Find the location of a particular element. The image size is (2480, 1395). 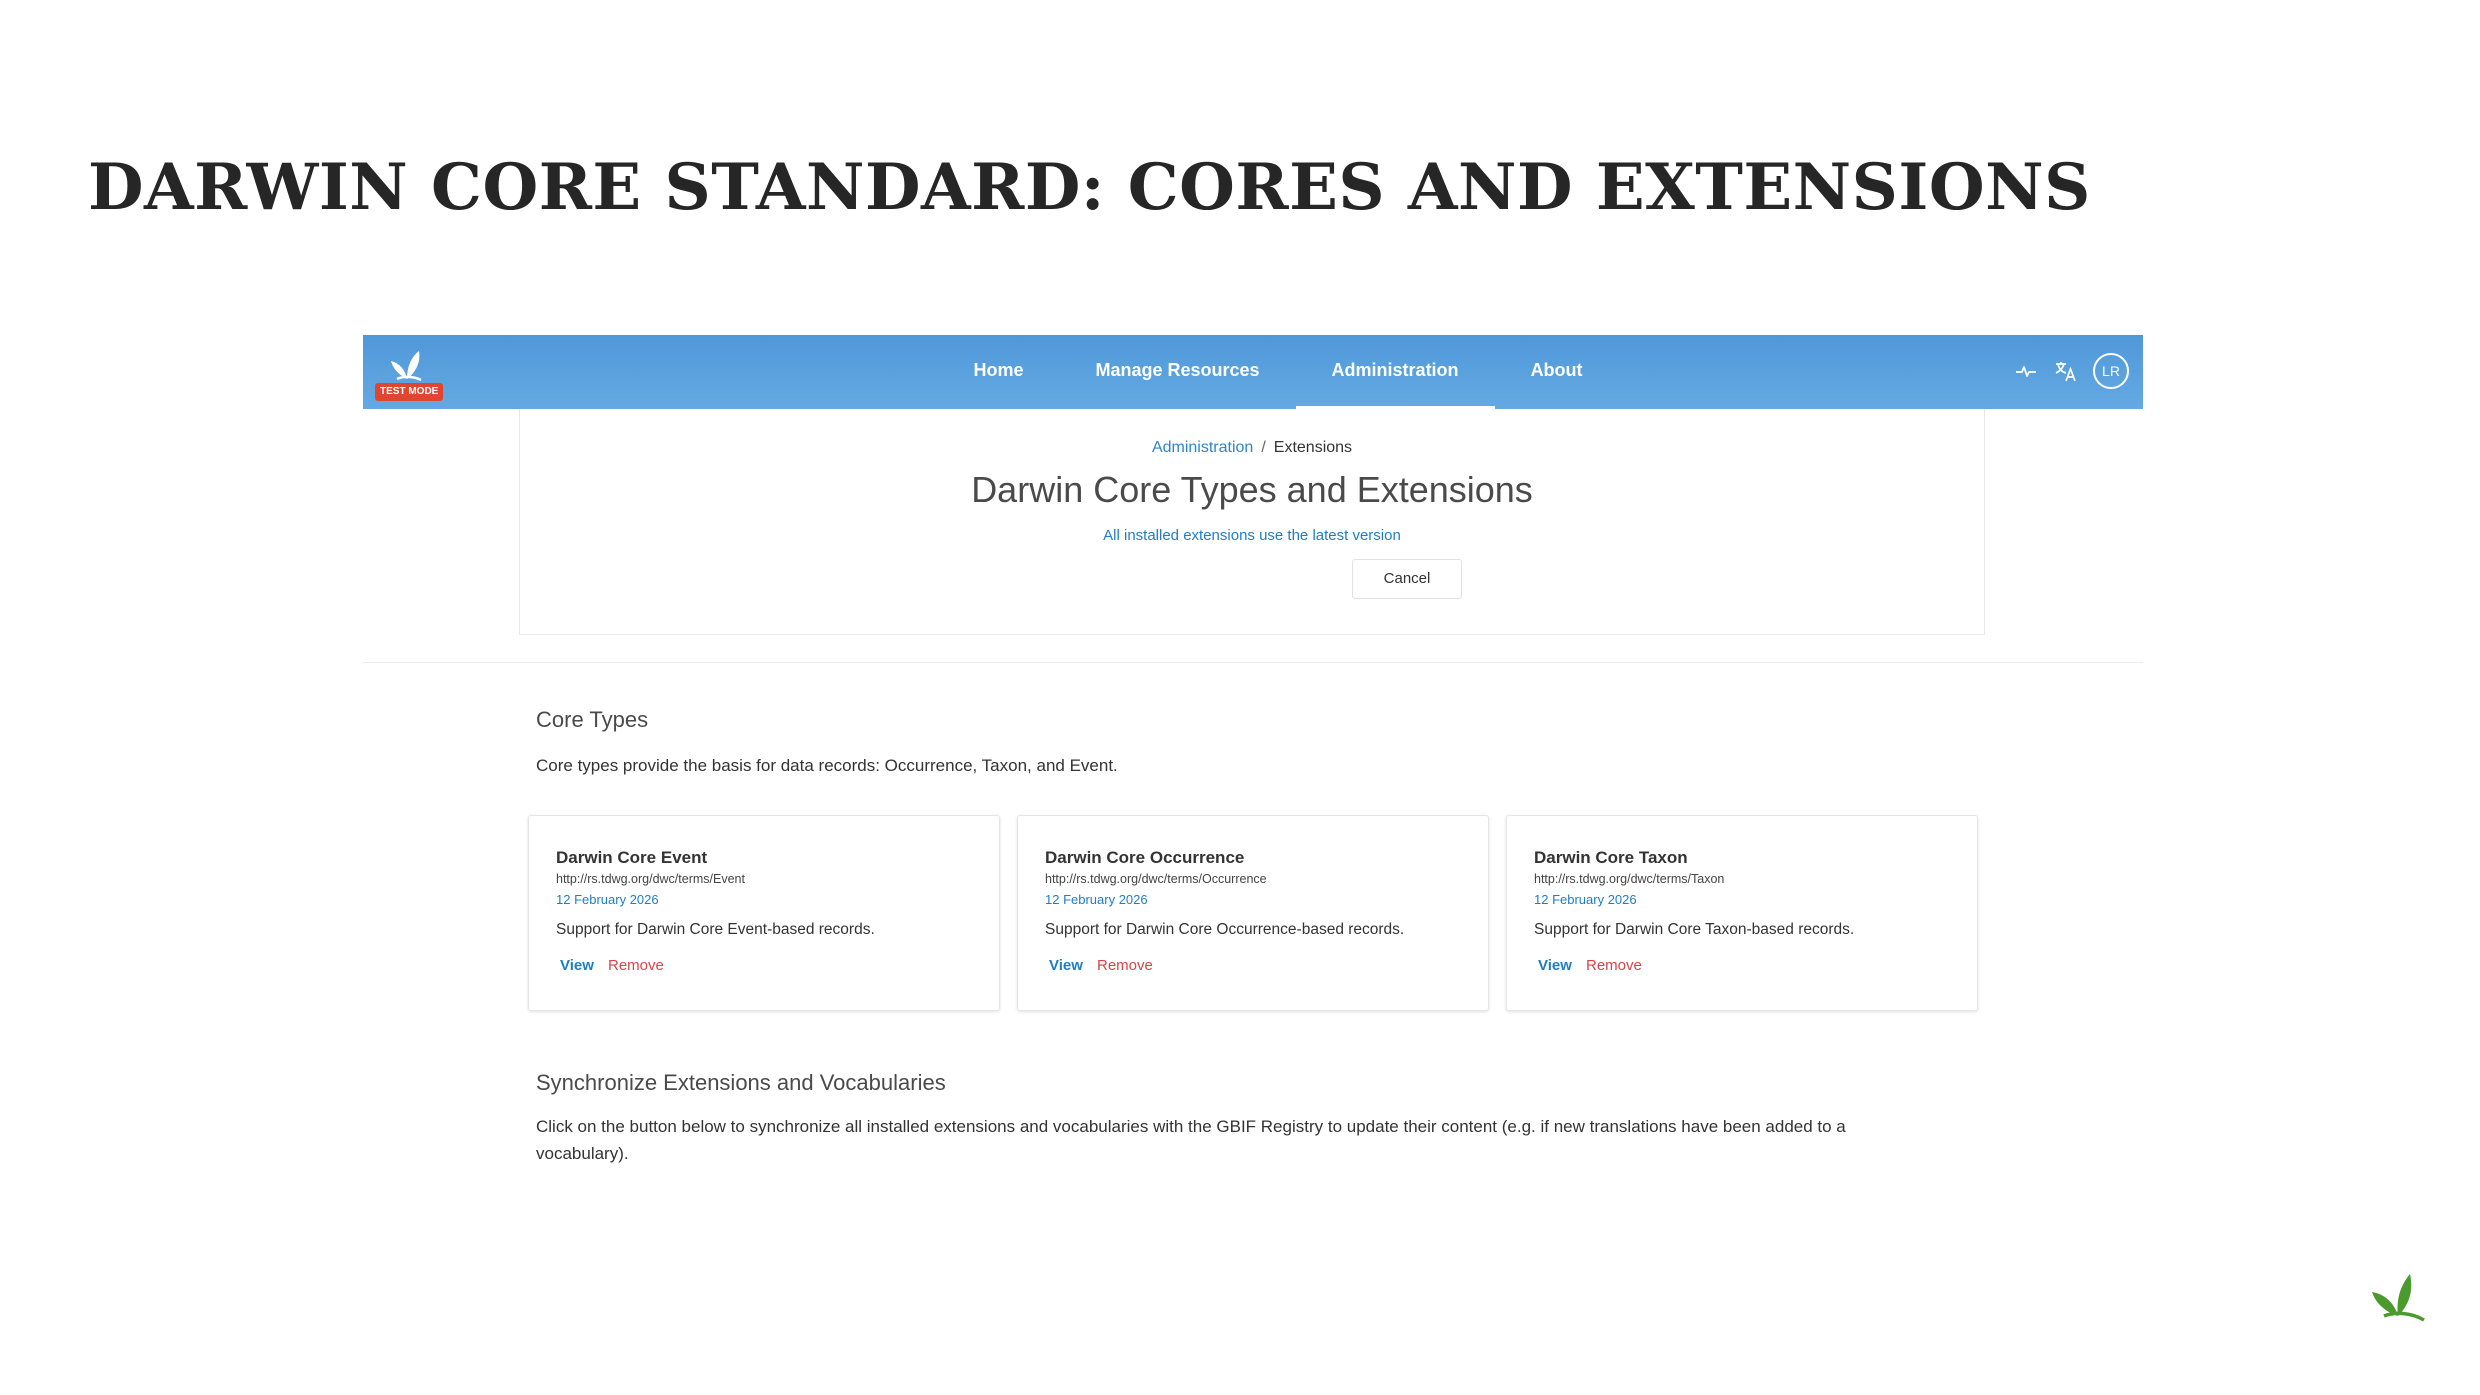

sync-description-line-2: vocabulary). is located at coordinates (582, 1153).